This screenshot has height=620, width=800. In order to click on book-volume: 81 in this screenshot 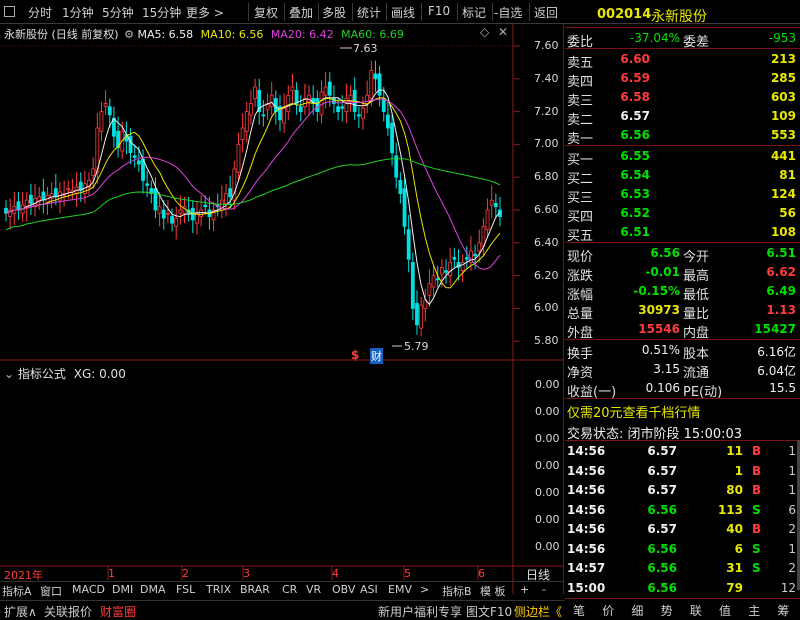, I will do `click(787, 175)`.